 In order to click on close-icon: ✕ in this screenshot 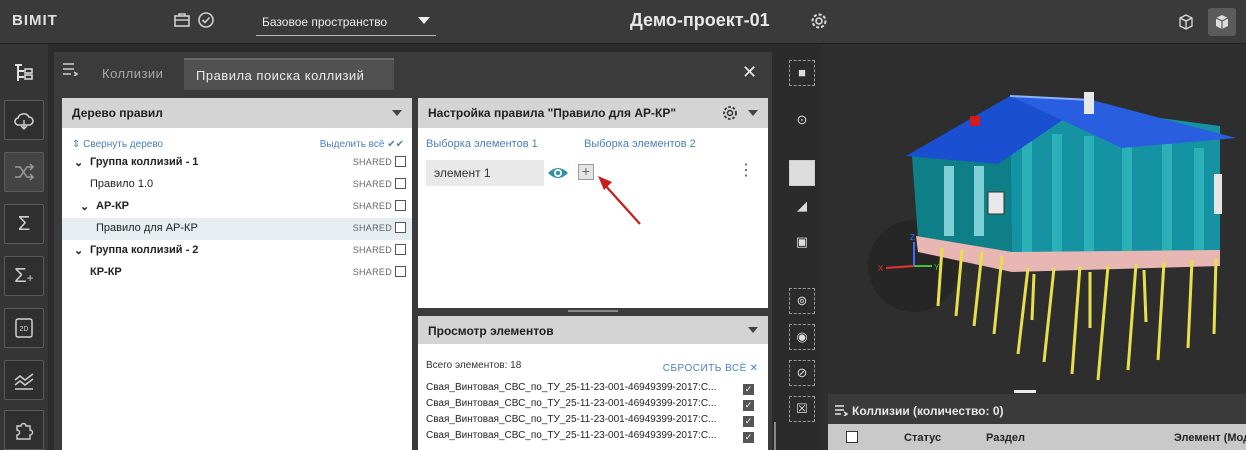, I will do `click(749, 72)`.